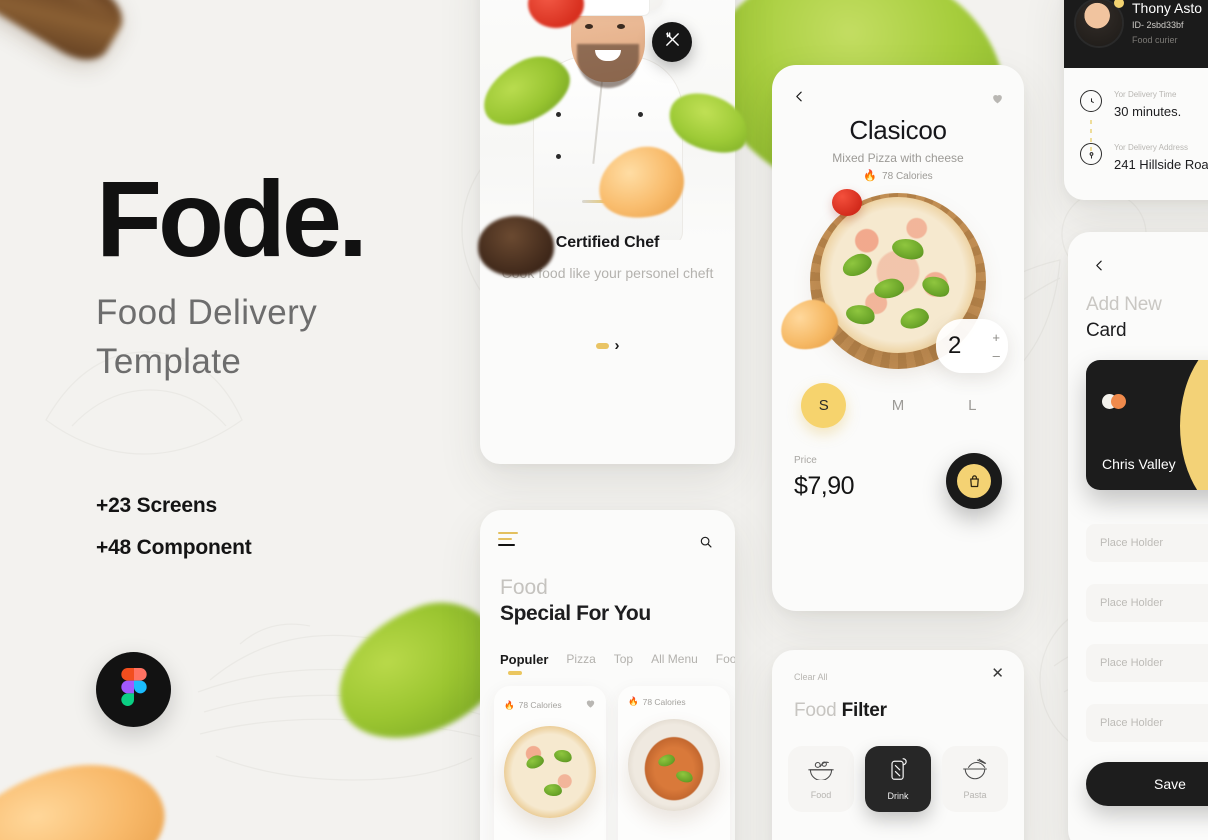 The width and height of the screenshot is (1208, 840). What do you see at coordinates (898, 771) in the screenshot?
I see `drink-cup-icon` at bounding box center [898, 771].